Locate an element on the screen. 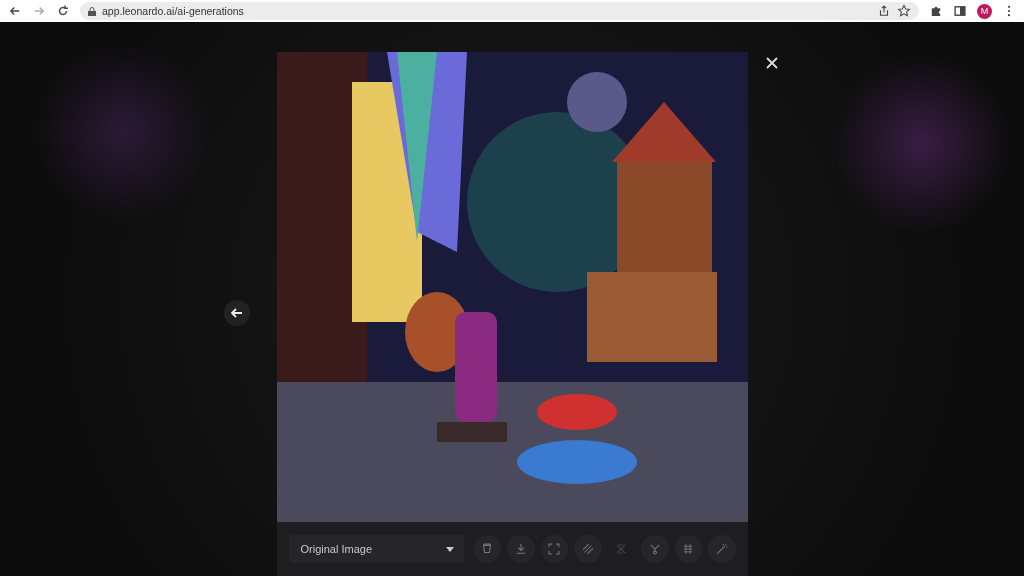 This screenshot has width=1024, height=576. caret-icon is located at coordinates (449, 549).